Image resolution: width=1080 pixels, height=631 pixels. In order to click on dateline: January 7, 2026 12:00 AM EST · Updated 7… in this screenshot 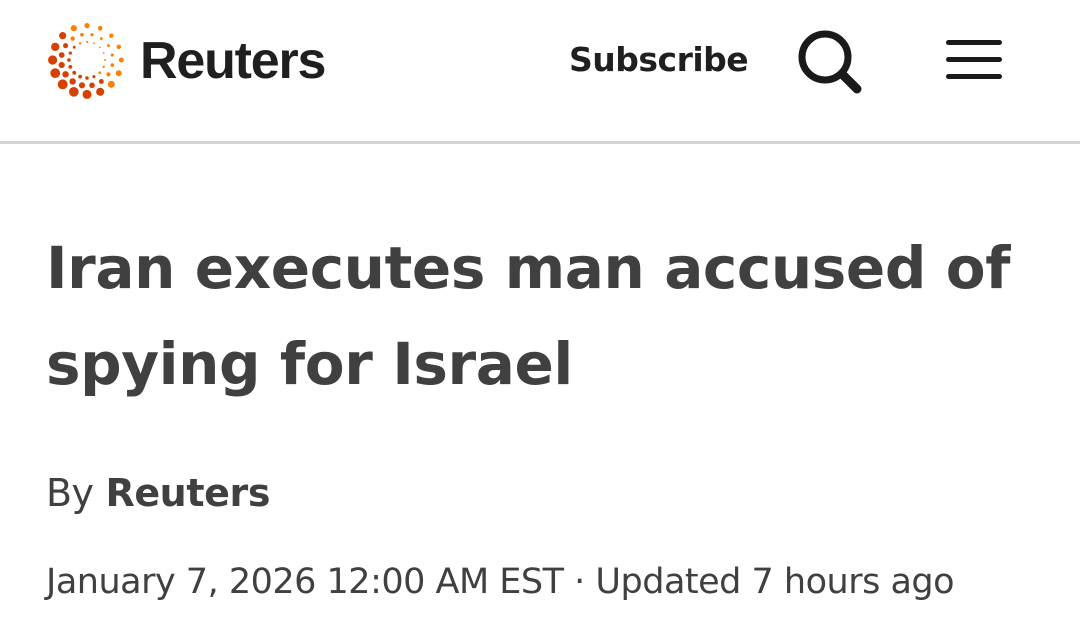, I will do `click(500, 582)`.